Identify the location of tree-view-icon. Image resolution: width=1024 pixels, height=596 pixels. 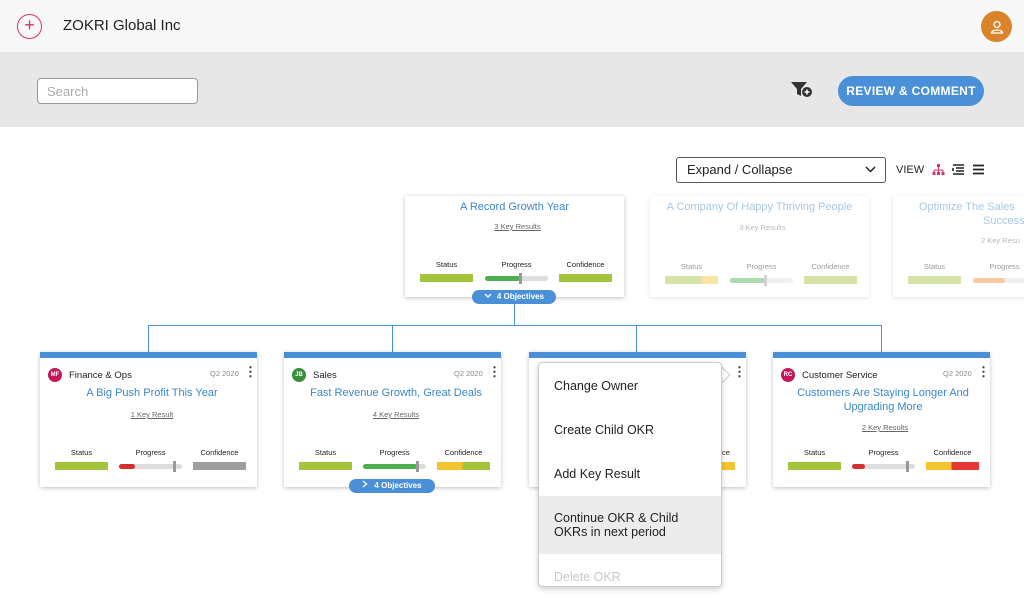
(938, 169).